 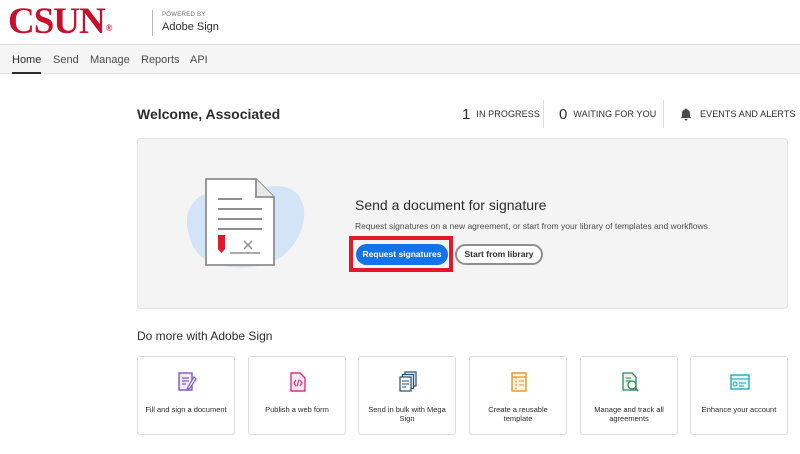 What do you see at coordinates (400, 59) in the screenshot?
I see `main-nav: Home Send Manage Reports API` at bounding box center [400, 59].